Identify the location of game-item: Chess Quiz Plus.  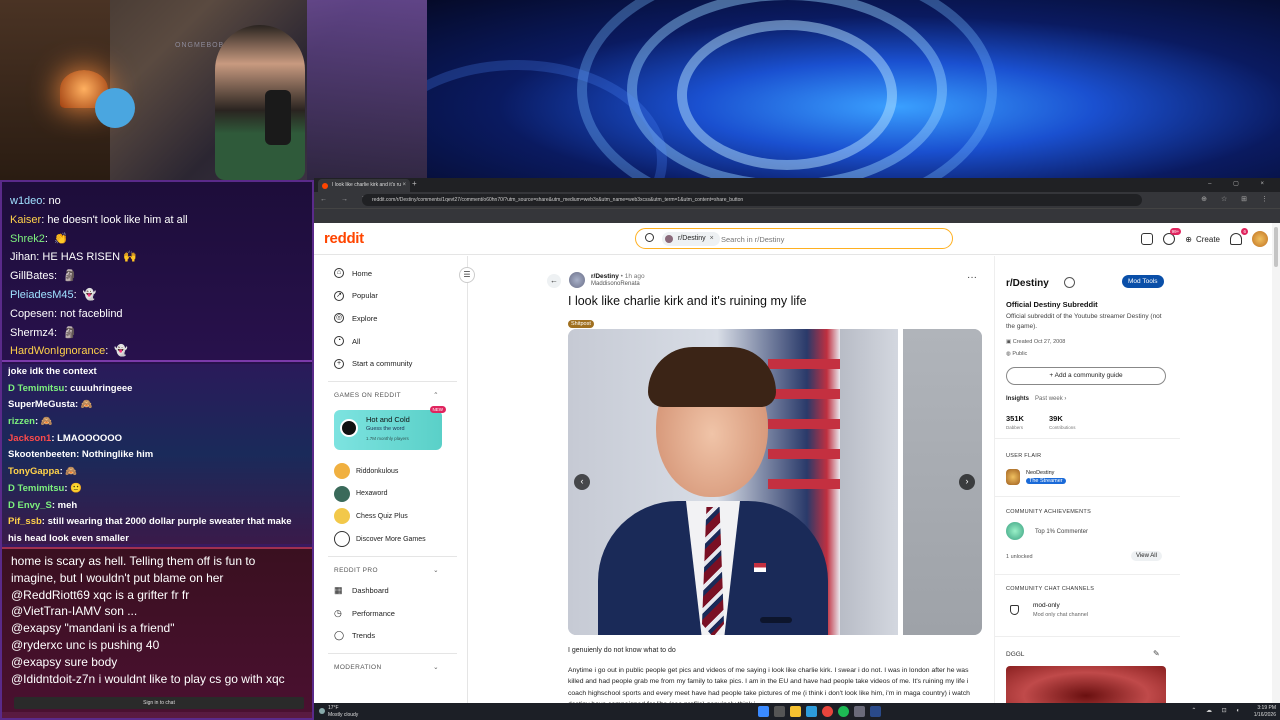
(400, 516).